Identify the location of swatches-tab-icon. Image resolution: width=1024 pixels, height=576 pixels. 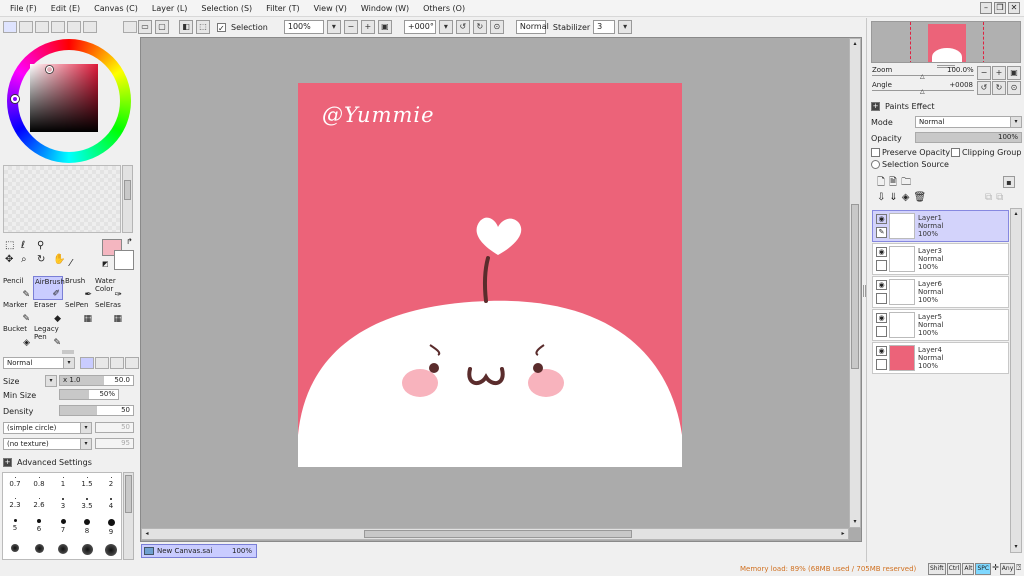
(74, 27).